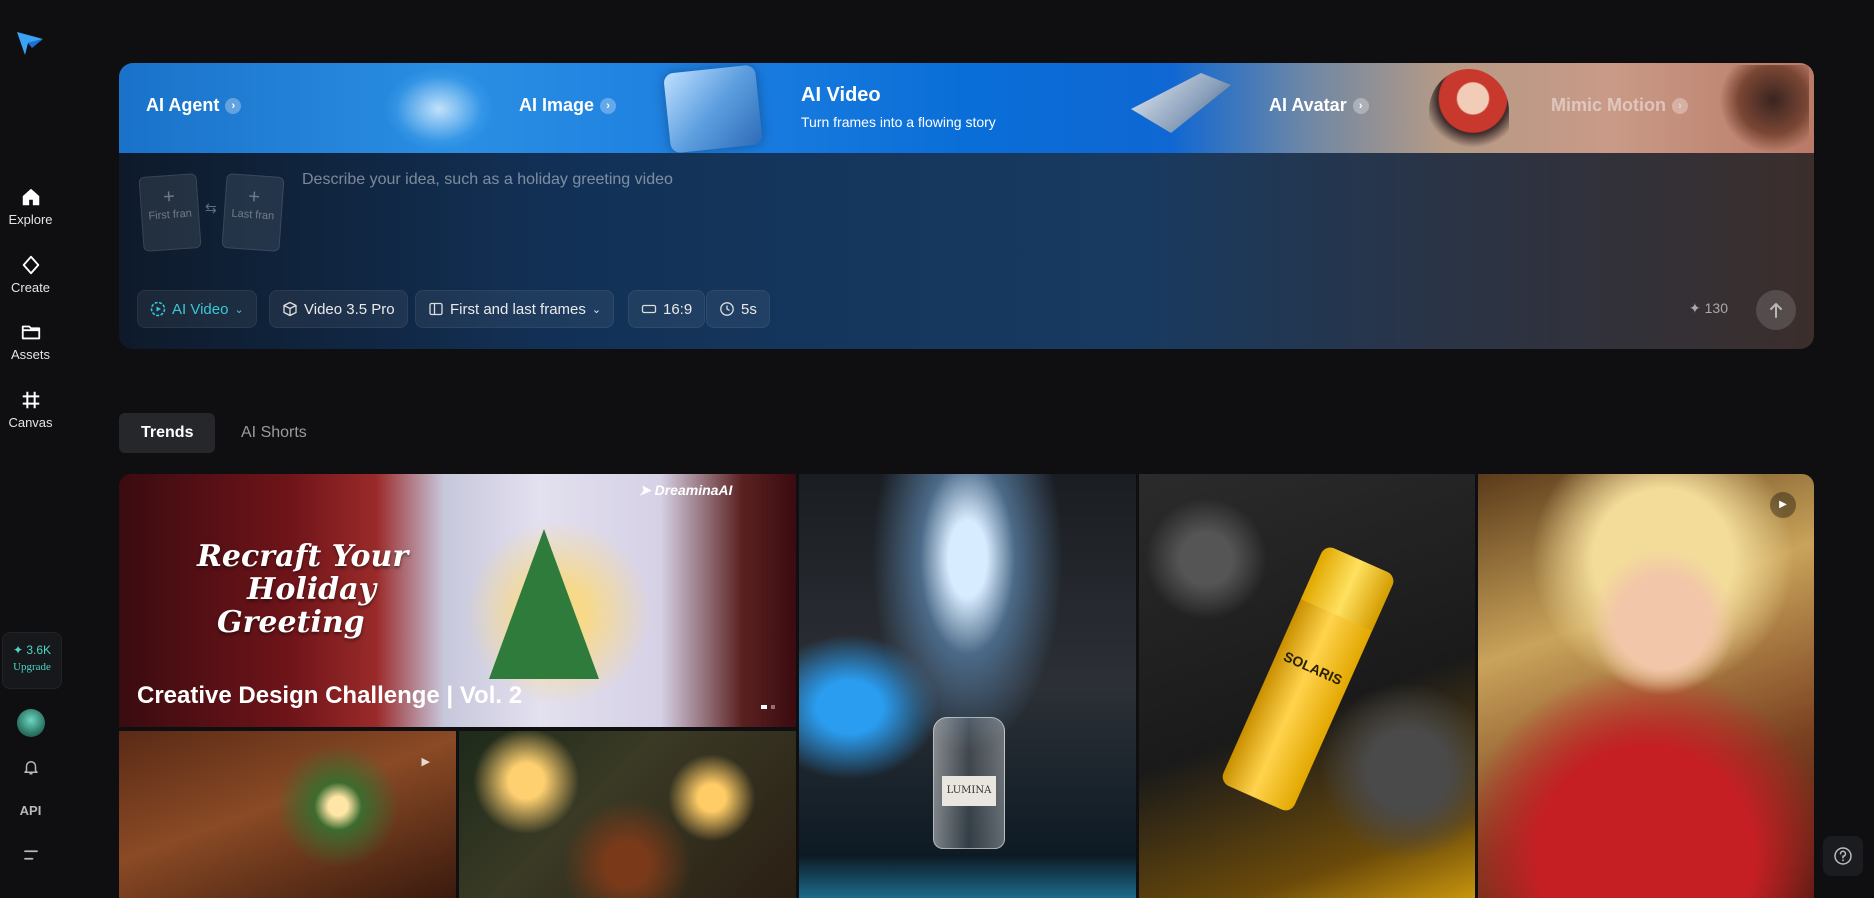 The height and width of the screenshot is (898, 1874). I want to click on duration-button: 5s, so click(738, 309).